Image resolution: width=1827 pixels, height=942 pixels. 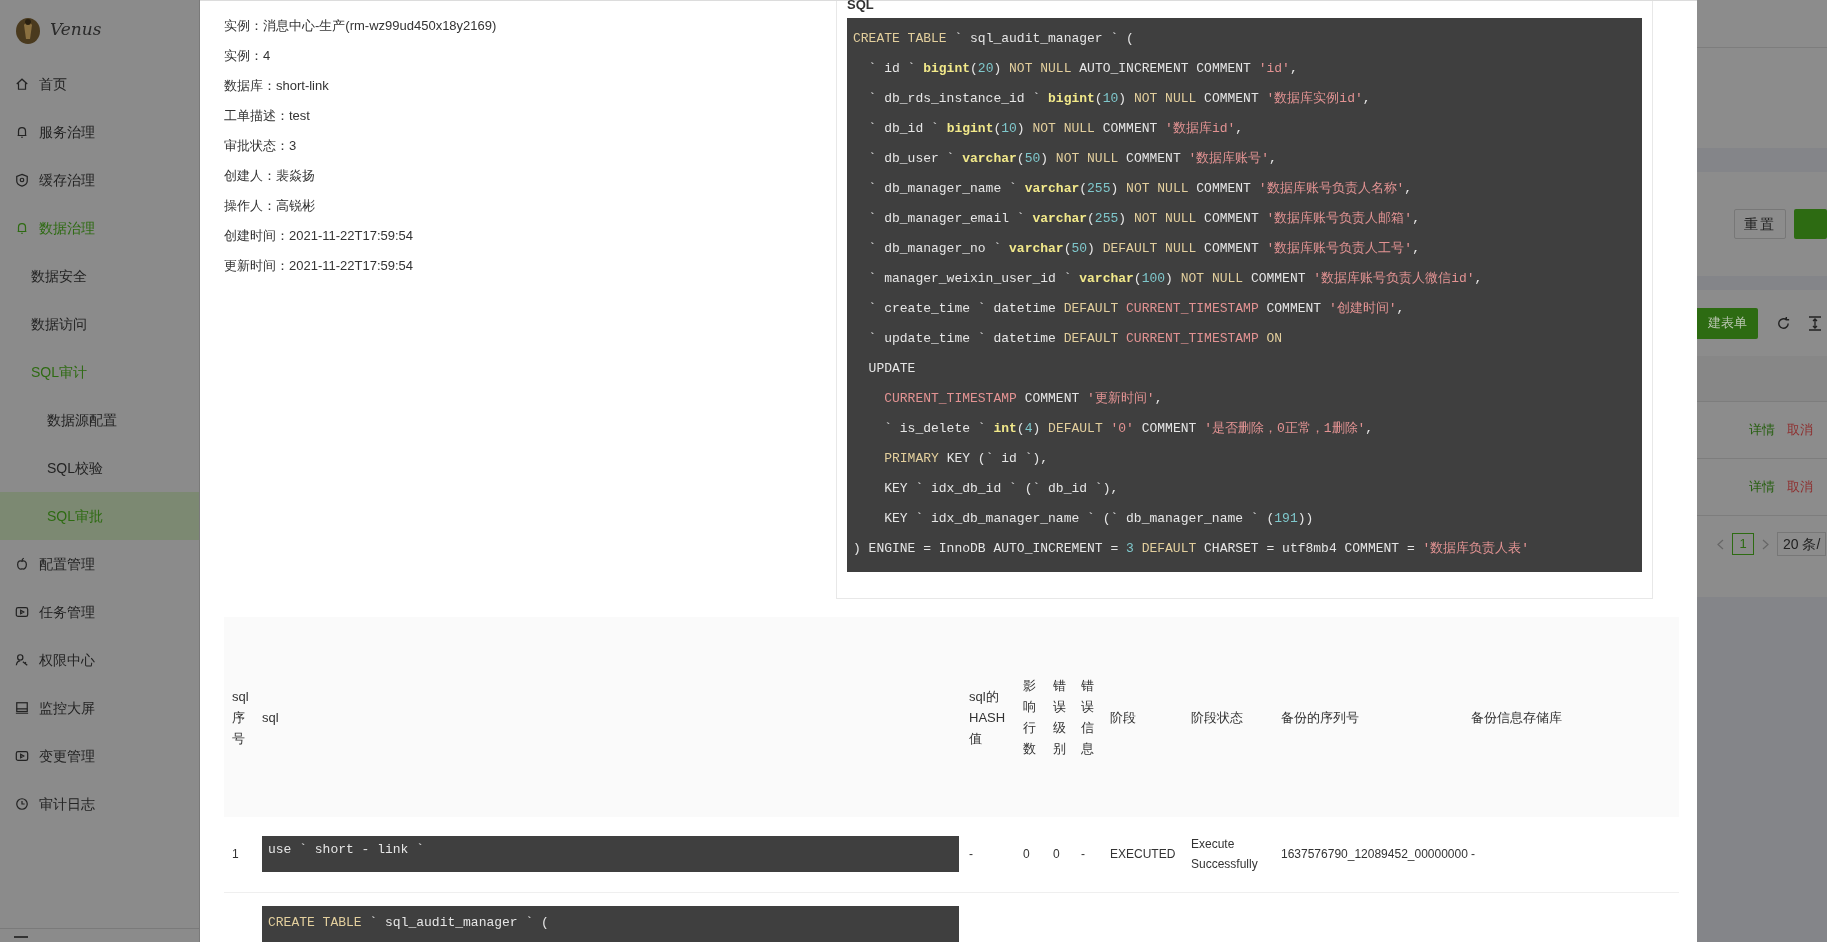 I want to click on shield-icon, so click(x=22, y=180).